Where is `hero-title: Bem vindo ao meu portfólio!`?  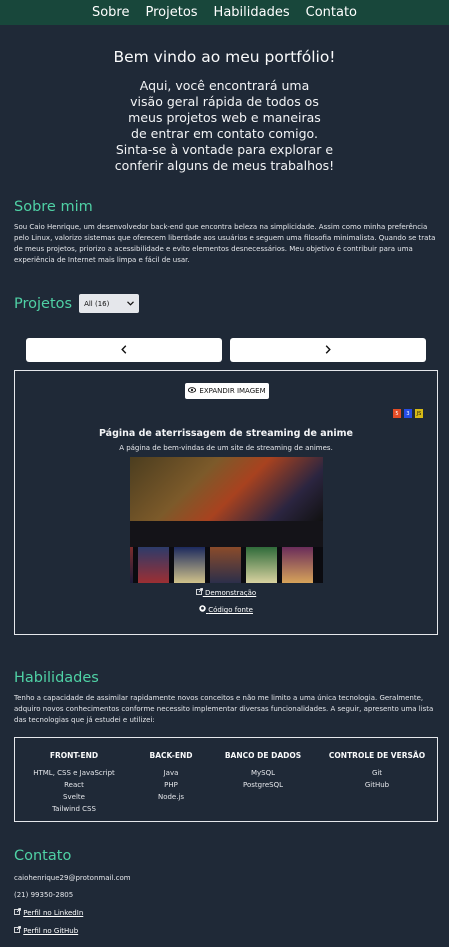 hero-title: Bem vindo ao meu portfólio! is located at coordinates (224, 57).